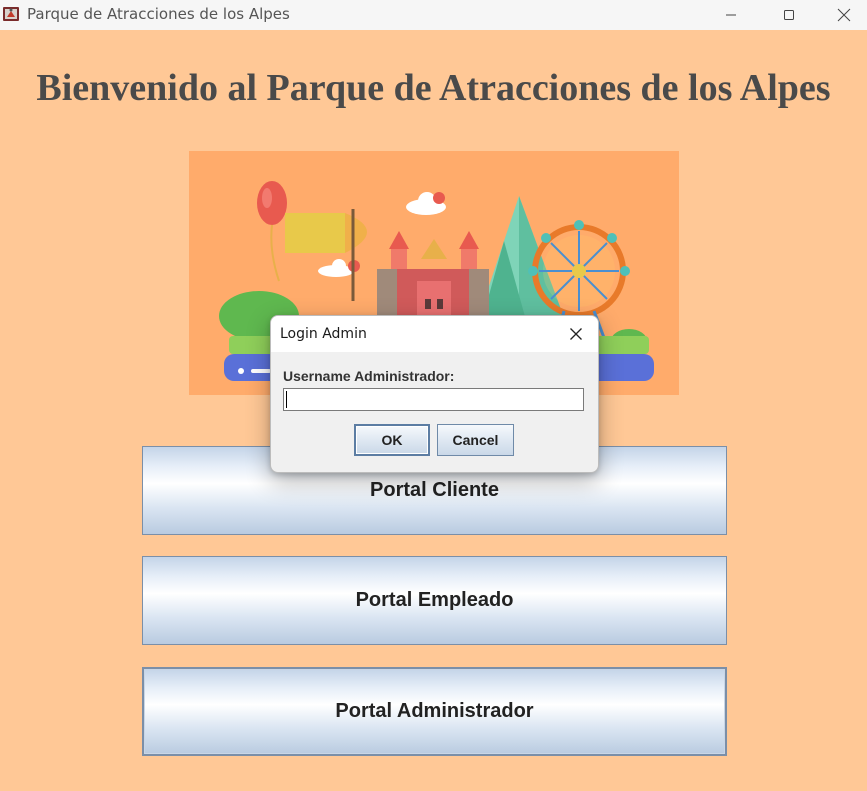 The width and height of the screenshot is (867, 791). What do you see at coordinates (434, 490) in the screenshot?
I see `portal-cliente-label: Portal Cliente` at bounding box center [434, 490].